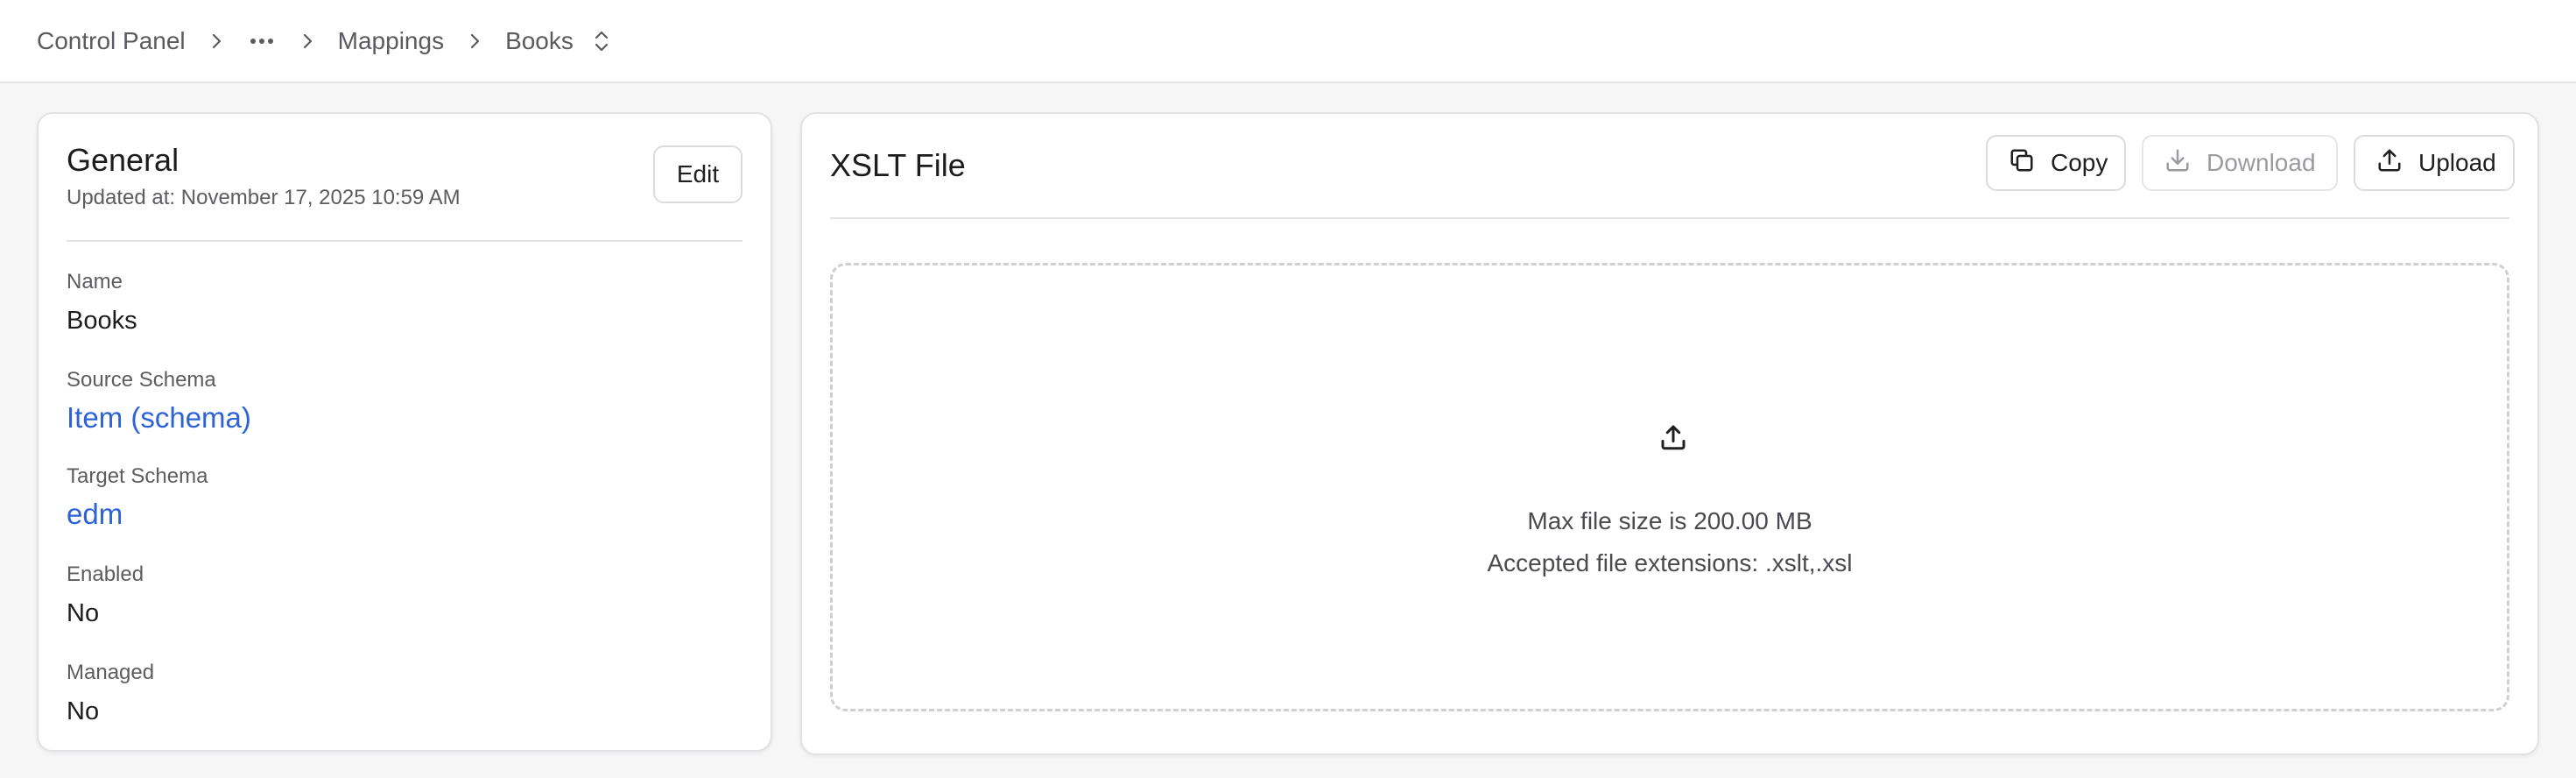 This screenshot has height=778, width=2576. Describe the element at coordinates (262, 41) in the screenshot. I see `more-horizontal-icon` at that location.